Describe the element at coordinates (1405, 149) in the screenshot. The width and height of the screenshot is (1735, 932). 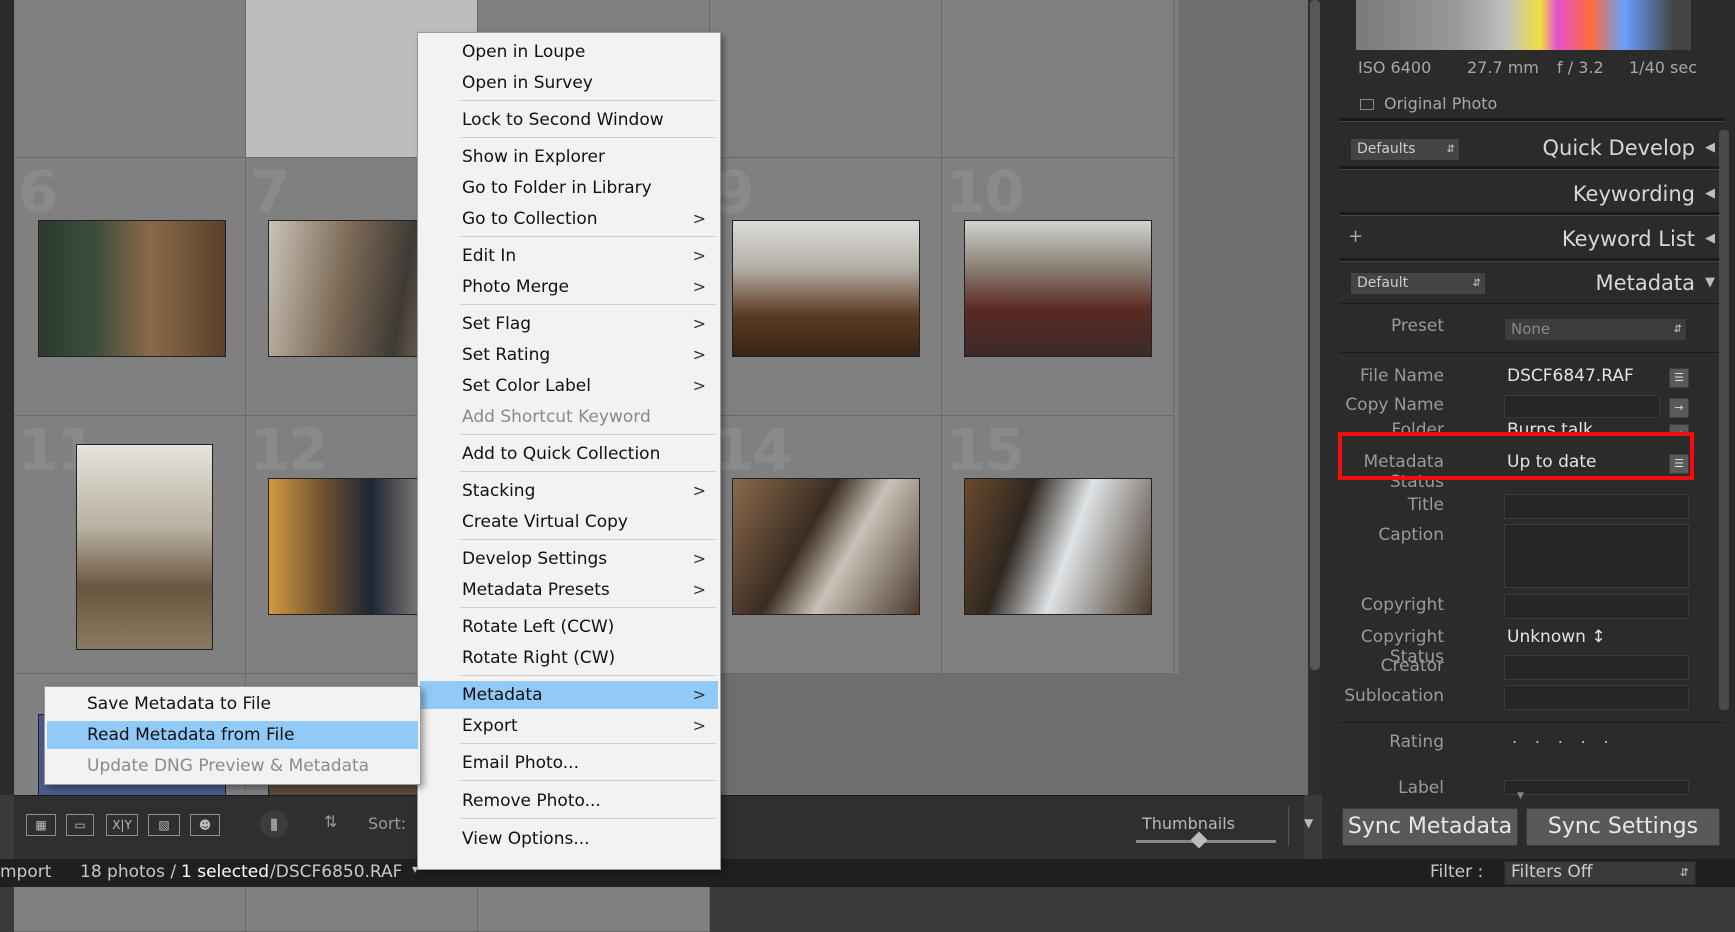
I see `quick-develop-preset-dropdown: Defaults ⇵` at that location.